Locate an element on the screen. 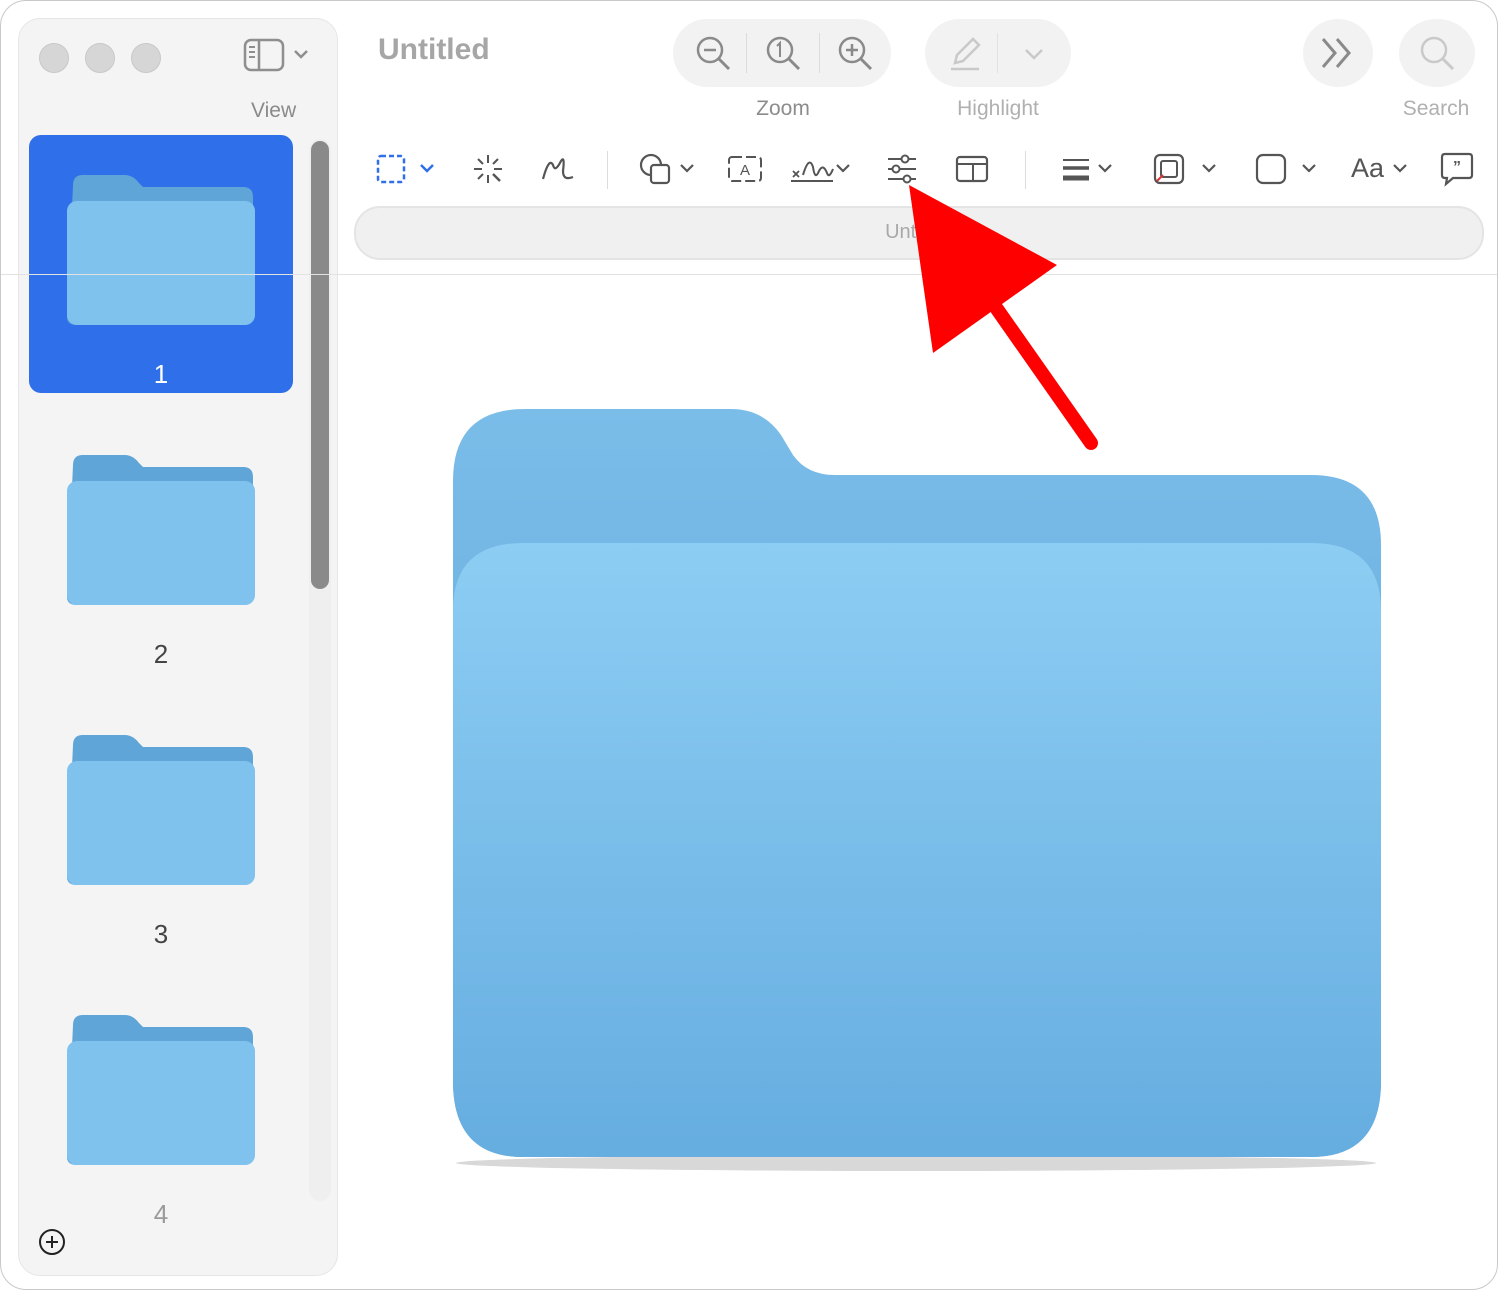  svg-text: A is located at coordinates (745, 170).